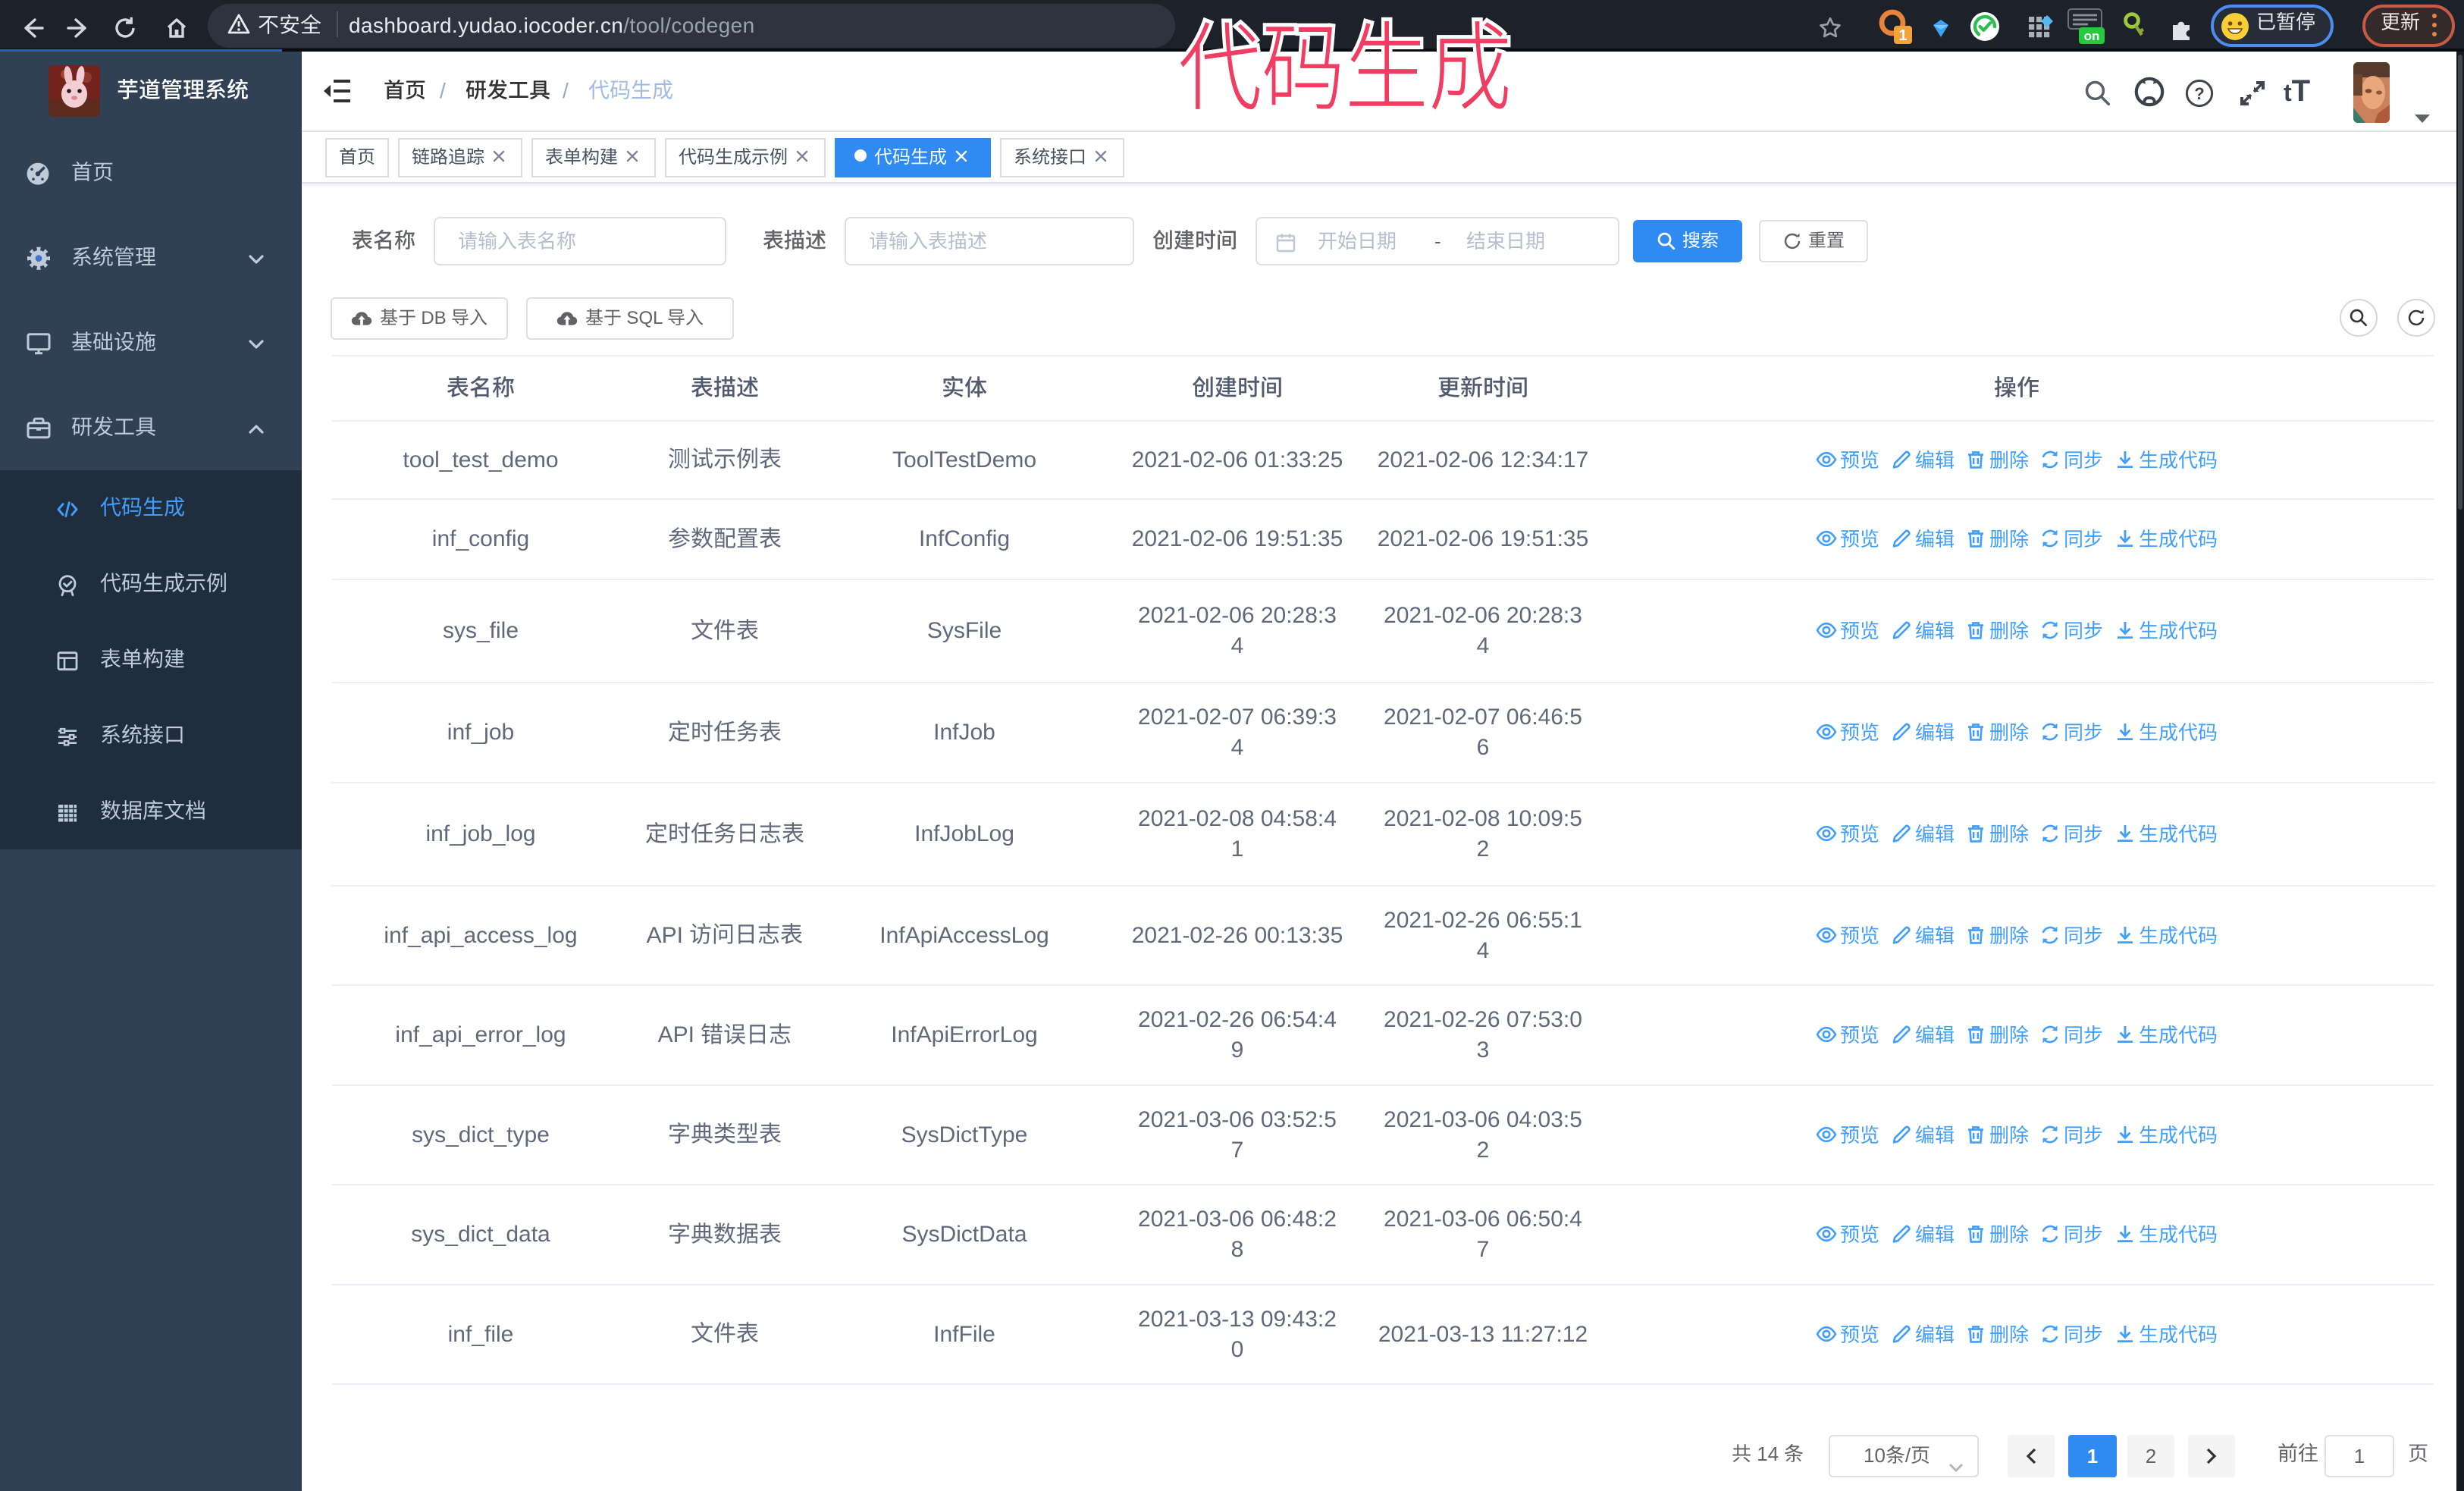  Describe the element at coordinates (2092, 36) in the screenshot. I see `svg-text: on` at that location.